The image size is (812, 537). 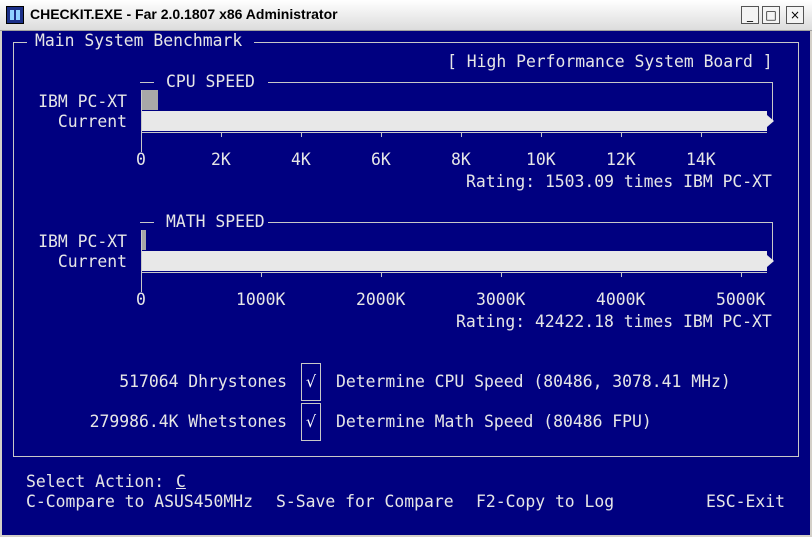 What do you see at coordinates (15, 15) in the screenshot?
I see `far-app-icon` at bounding box center [15, 15].